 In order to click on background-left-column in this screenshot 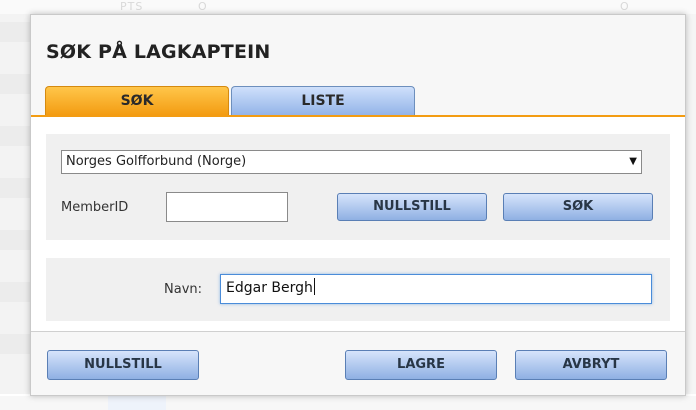, I will do `click(15, 204)`.